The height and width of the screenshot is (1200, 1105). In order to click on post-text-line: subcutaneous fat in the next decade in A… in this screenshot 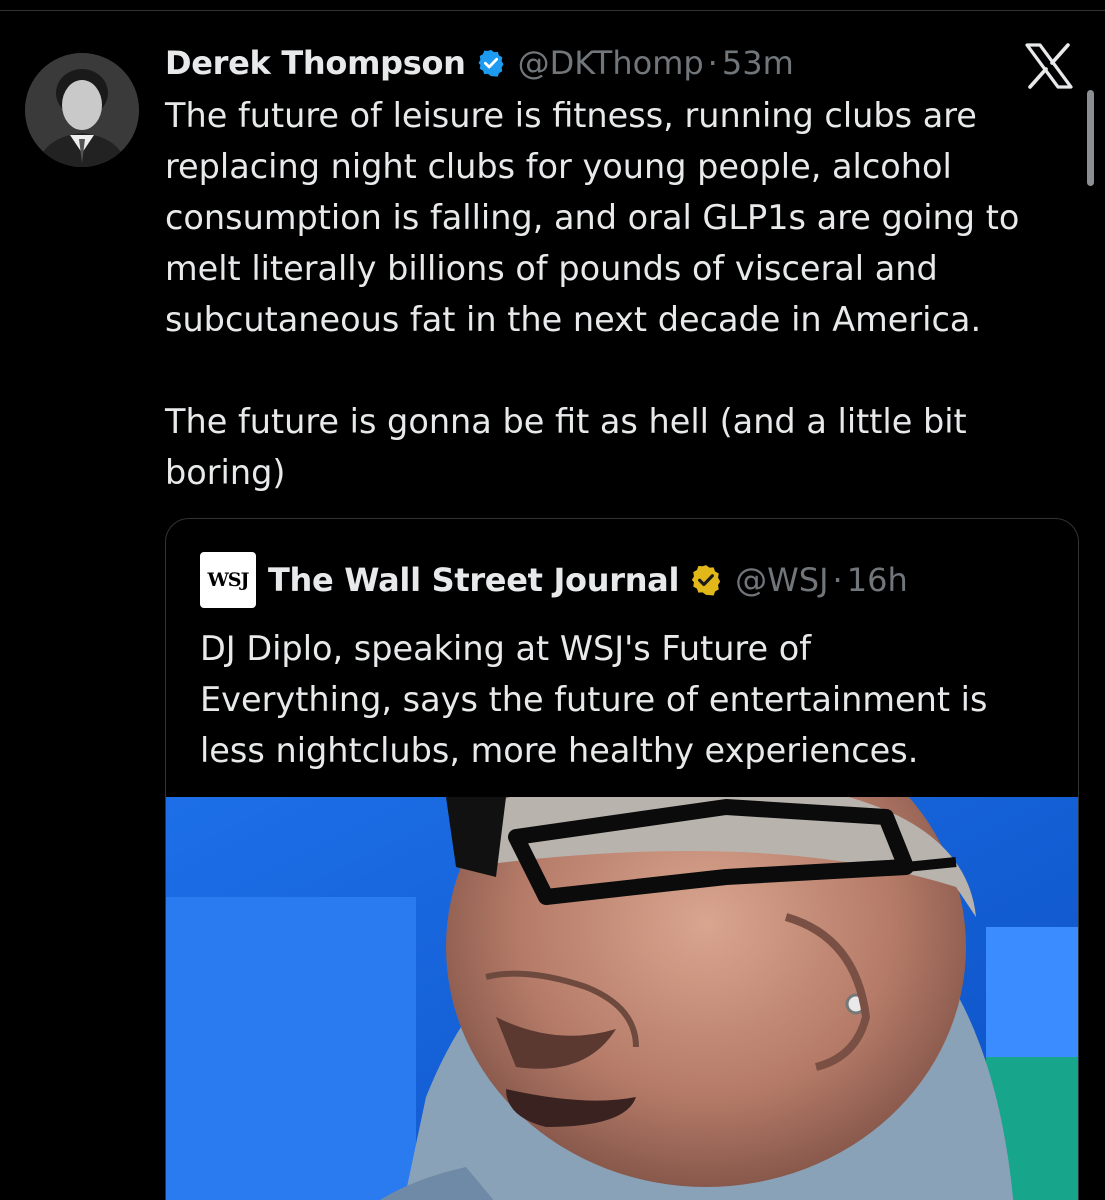, I will do `click(573, 319)`.